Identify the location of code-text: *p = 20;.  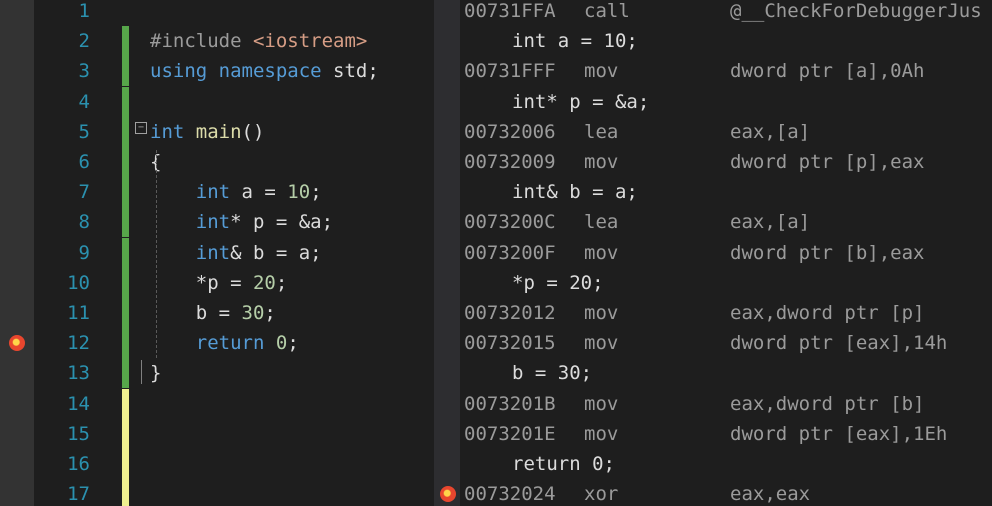
(219, 283).